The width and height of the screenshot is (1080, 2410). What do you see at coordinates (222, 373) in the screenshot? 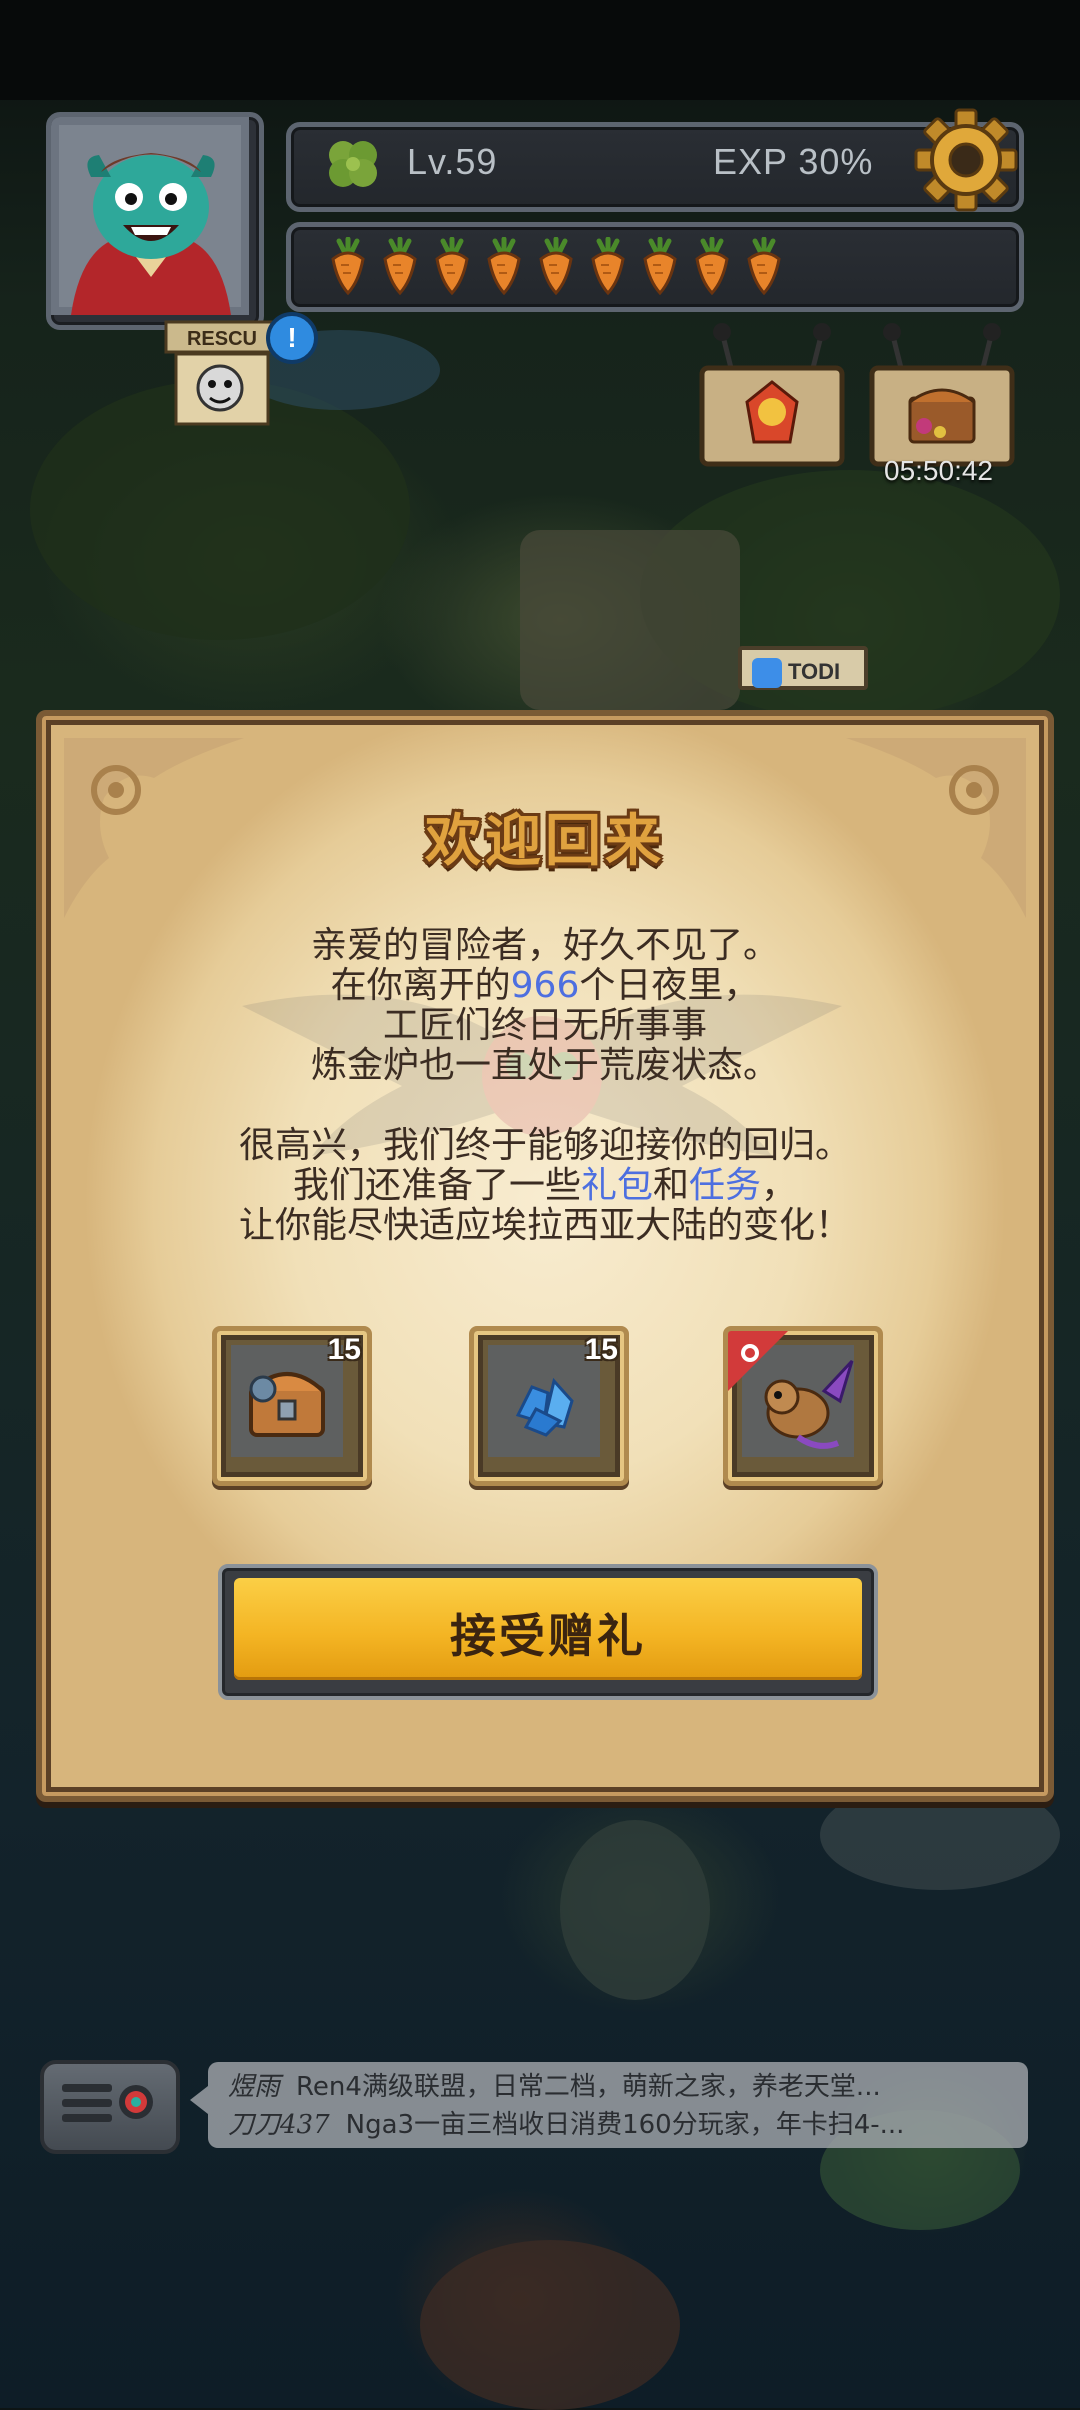
I see `rescue-building-icon: RESCU` at bounding box center [222, 373].